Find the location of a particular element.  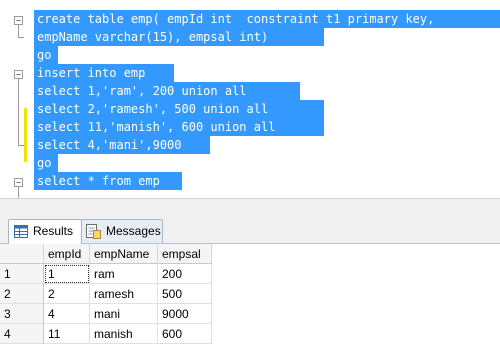

table-cell: mani is located at coordinates (124, 314).